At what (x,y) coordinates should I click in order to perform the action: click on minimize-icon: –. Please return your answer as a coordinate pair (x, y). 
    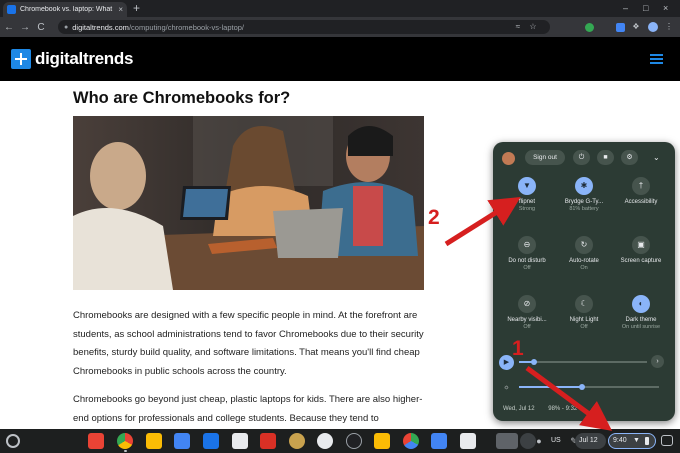
    Looking at the image, I should click on (625, 8).